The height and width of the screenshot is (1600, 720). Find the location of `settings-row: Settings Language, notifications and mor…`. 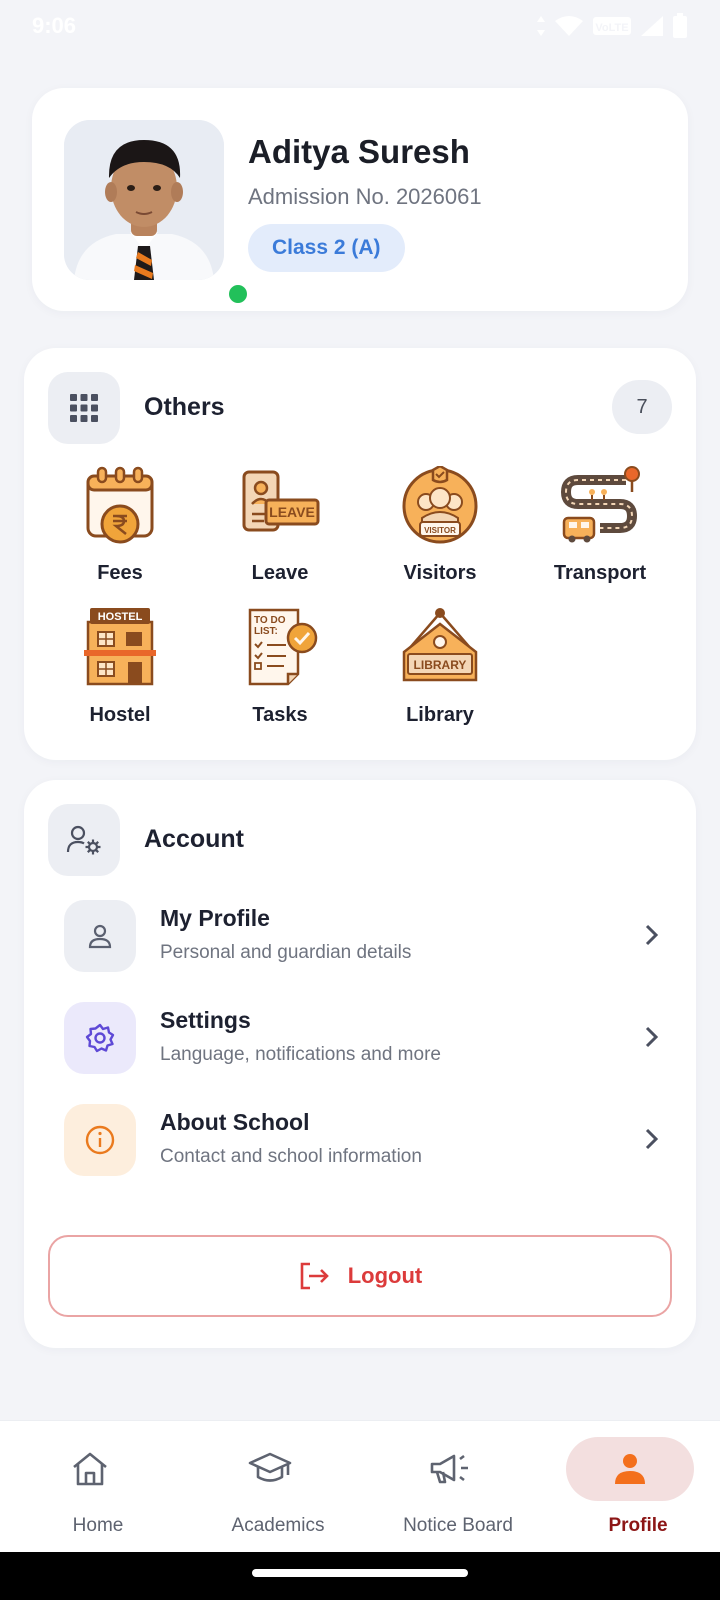

settings-row: Settings Language, notifications and mor… is located at coordinates (360, 1038).